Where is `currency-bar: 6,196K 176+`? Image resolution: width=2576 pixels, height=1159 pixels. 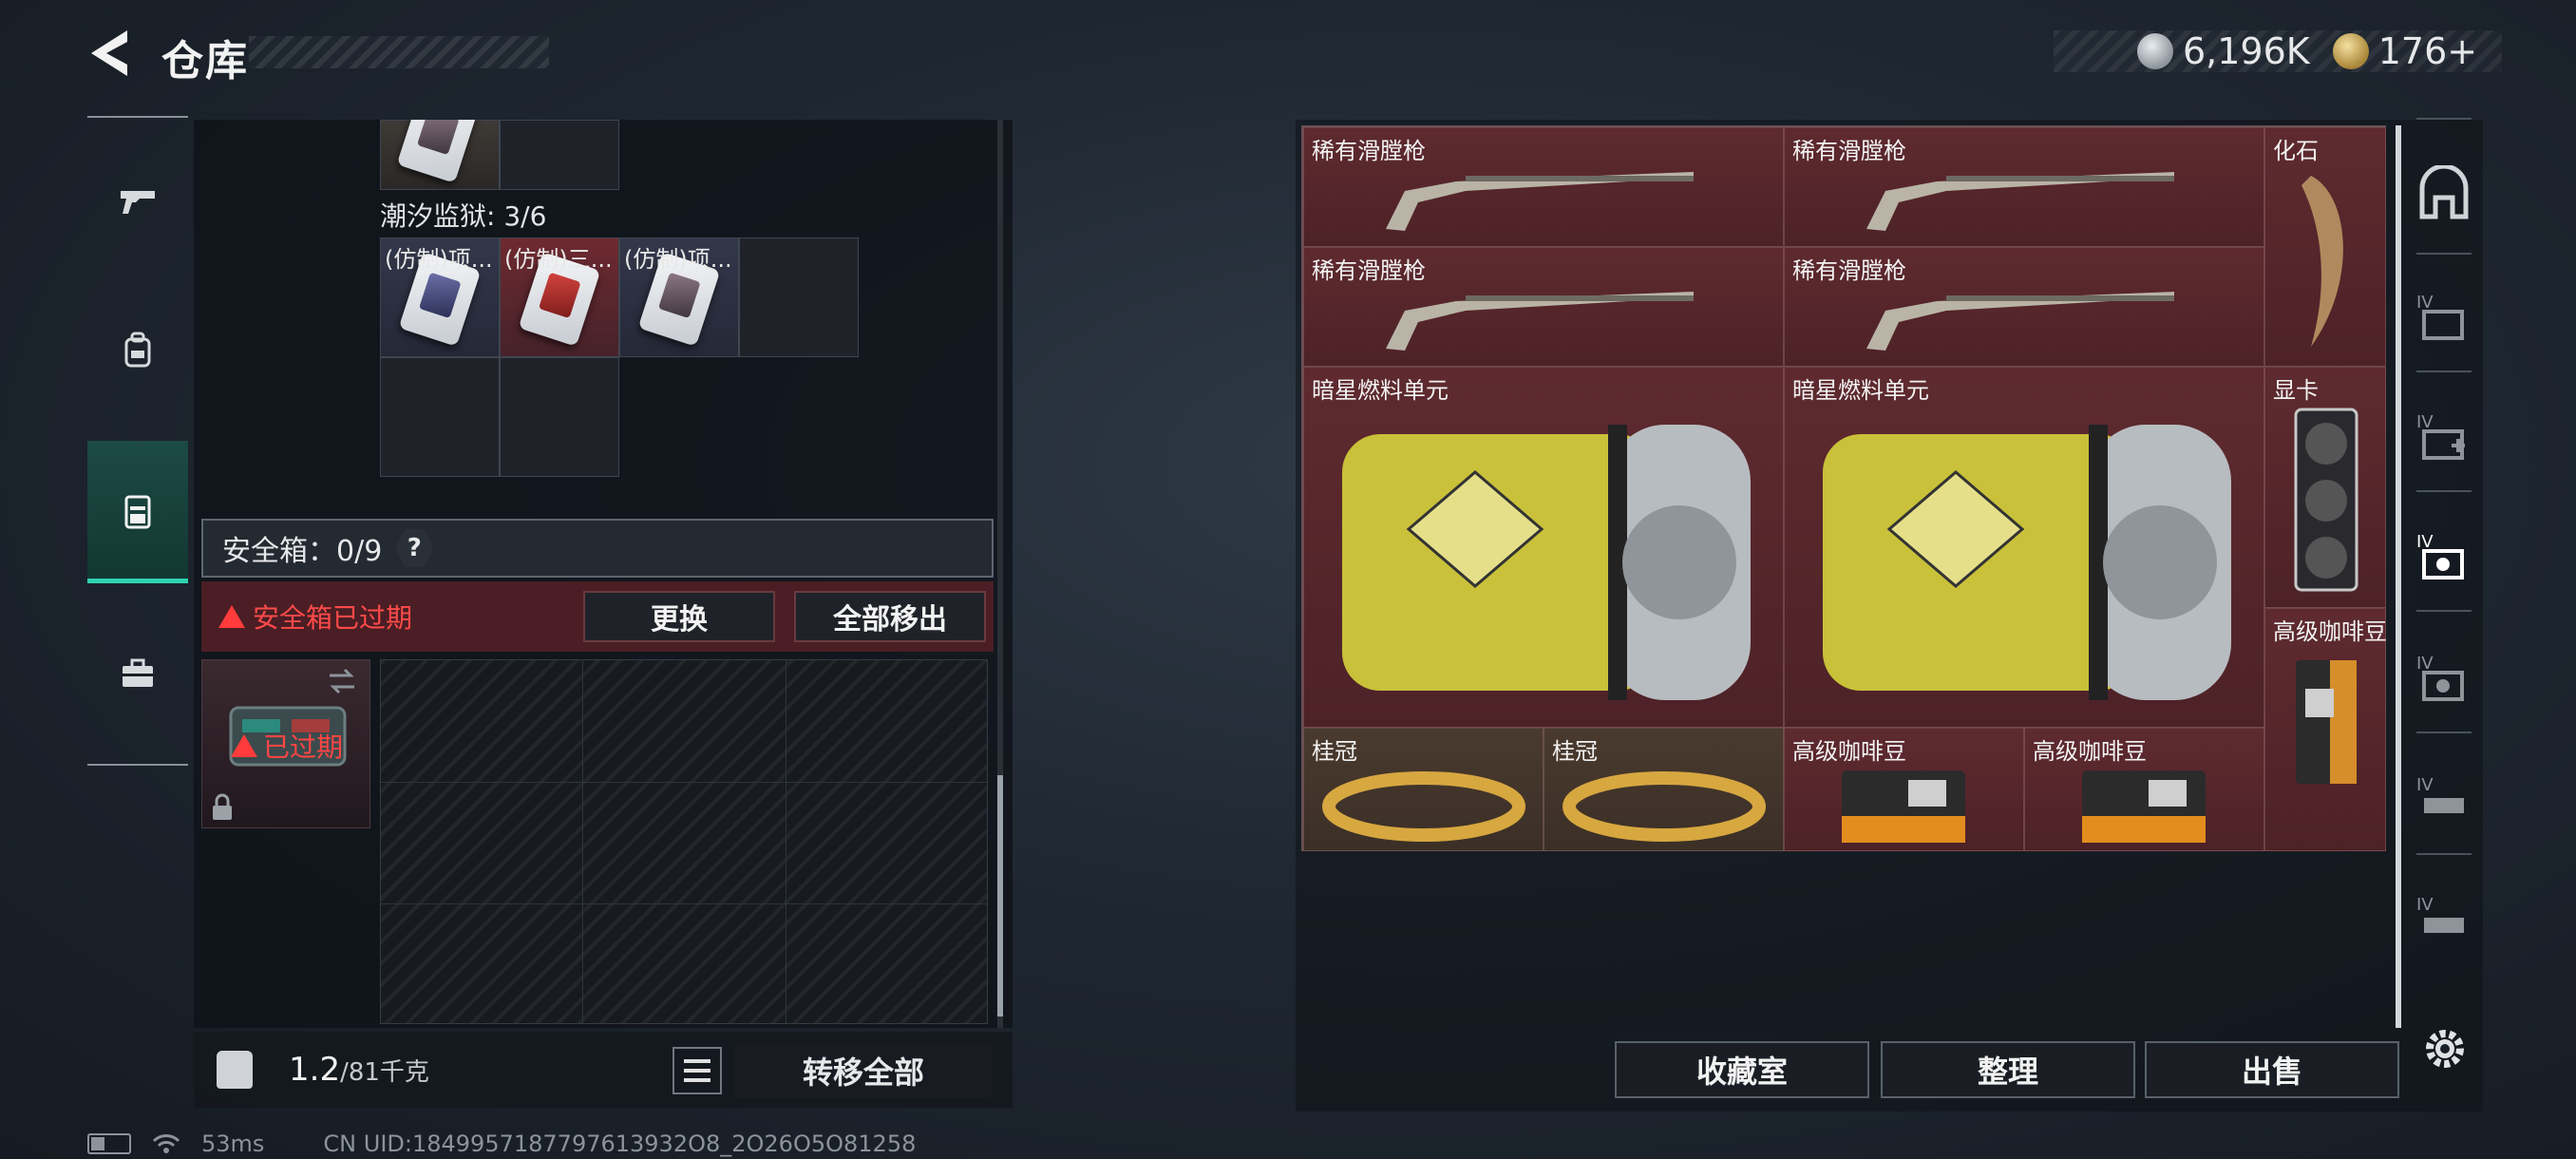
currency-bar: 6,196K 176+ is located at coordinates (2278, 51).